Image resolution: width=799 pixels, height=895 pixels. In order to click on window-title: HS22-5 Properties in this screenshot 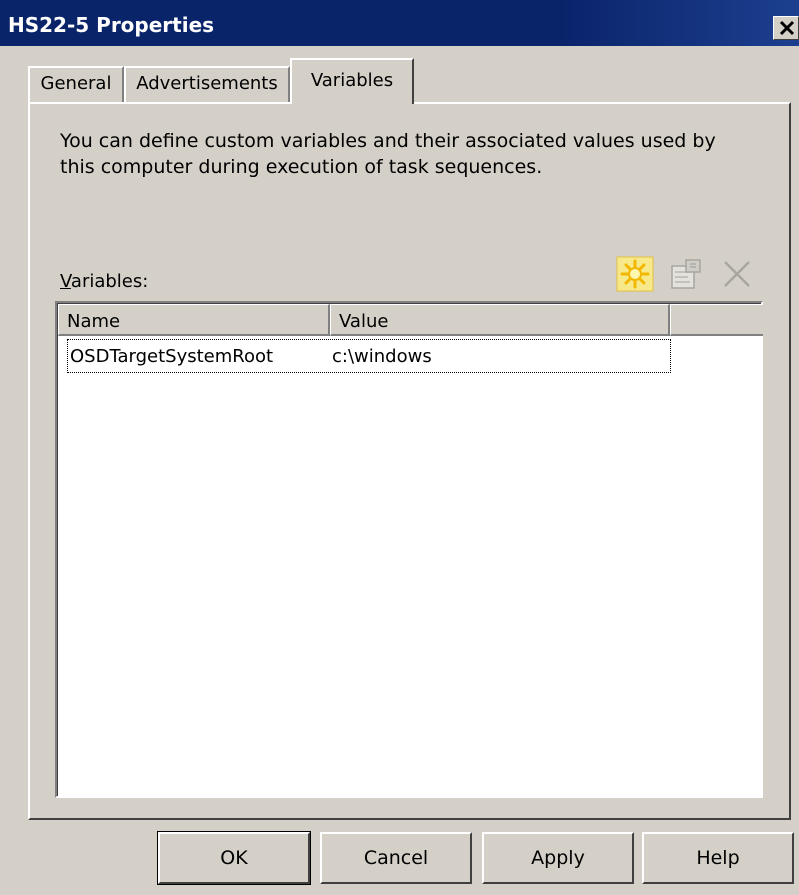, I will do `click(111, 25)`.